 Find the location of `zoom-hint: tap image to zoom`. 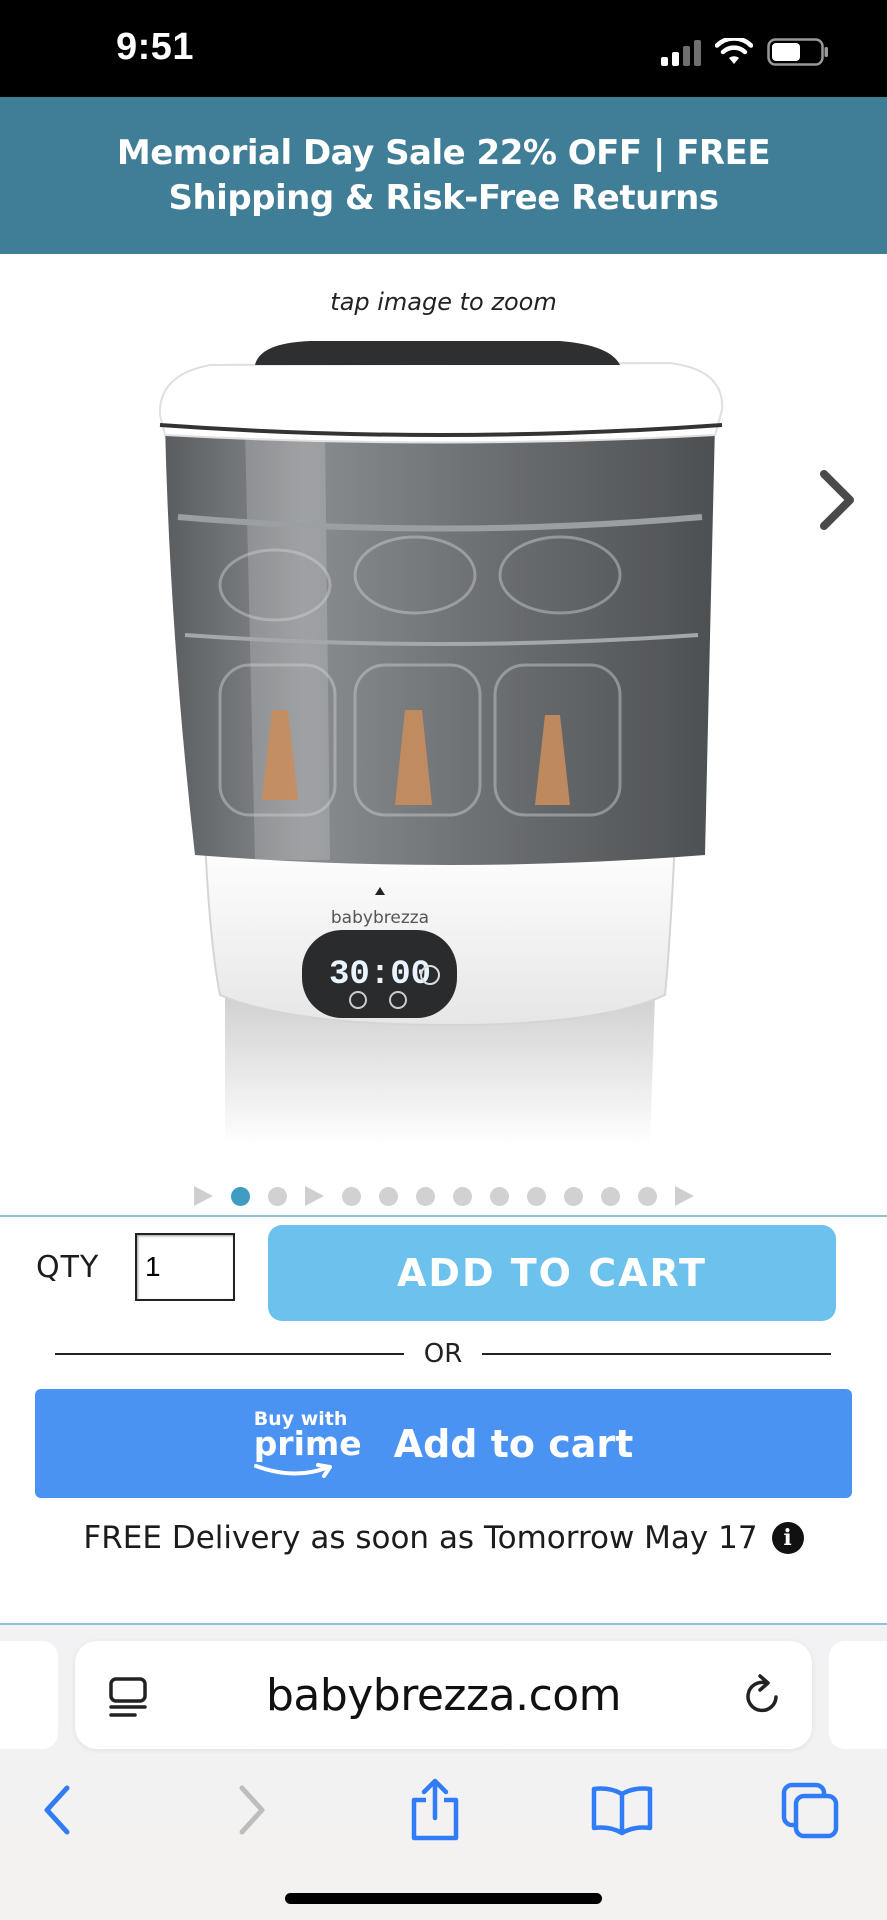

zoom-hint: tap image to zoom is located at coordinates (443, 302).